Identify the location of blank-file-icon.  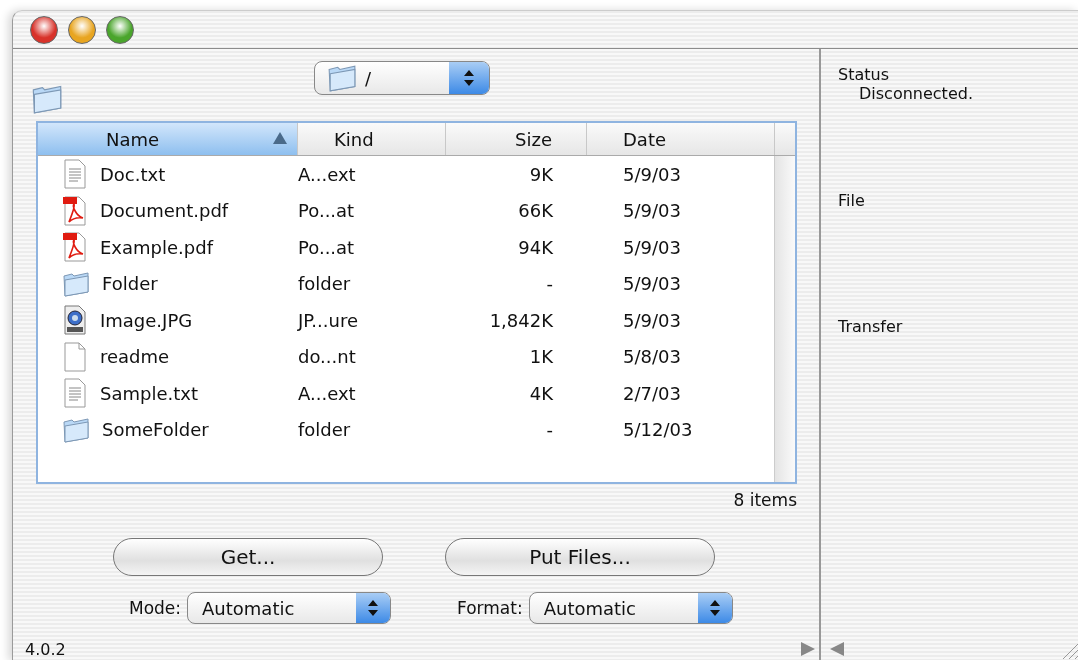
(75, 356).